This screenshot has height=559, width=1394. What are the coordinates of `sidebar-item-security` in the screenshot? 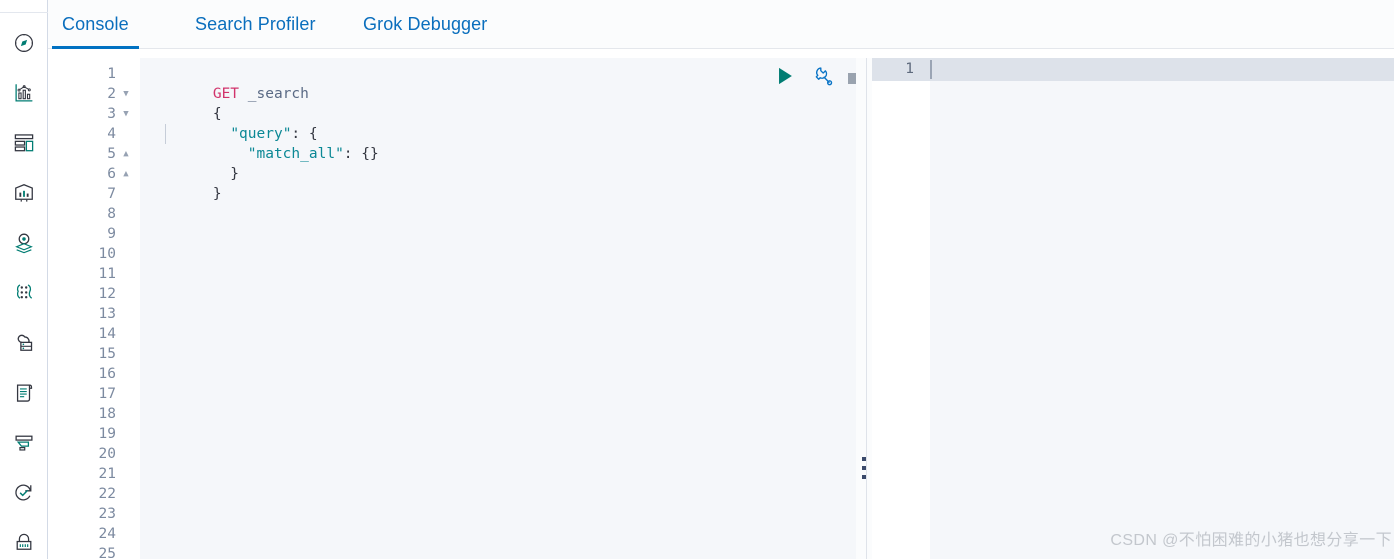 It's located at (23, 542).